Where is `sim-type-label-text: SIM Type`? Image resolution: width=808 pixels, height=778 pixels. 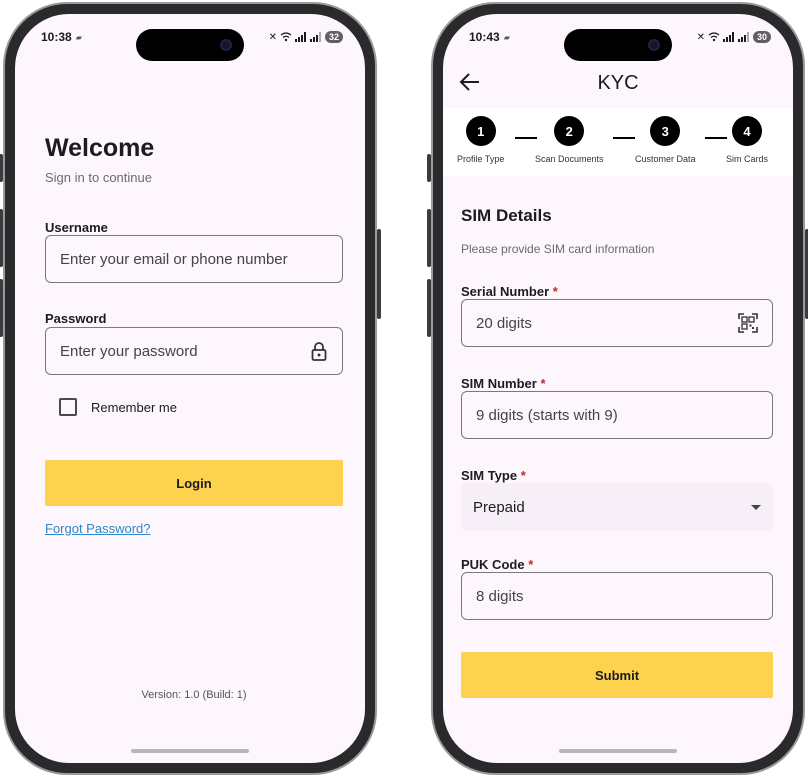
sim-type-label-text: SIM Type is located at coordinates (489, 475).